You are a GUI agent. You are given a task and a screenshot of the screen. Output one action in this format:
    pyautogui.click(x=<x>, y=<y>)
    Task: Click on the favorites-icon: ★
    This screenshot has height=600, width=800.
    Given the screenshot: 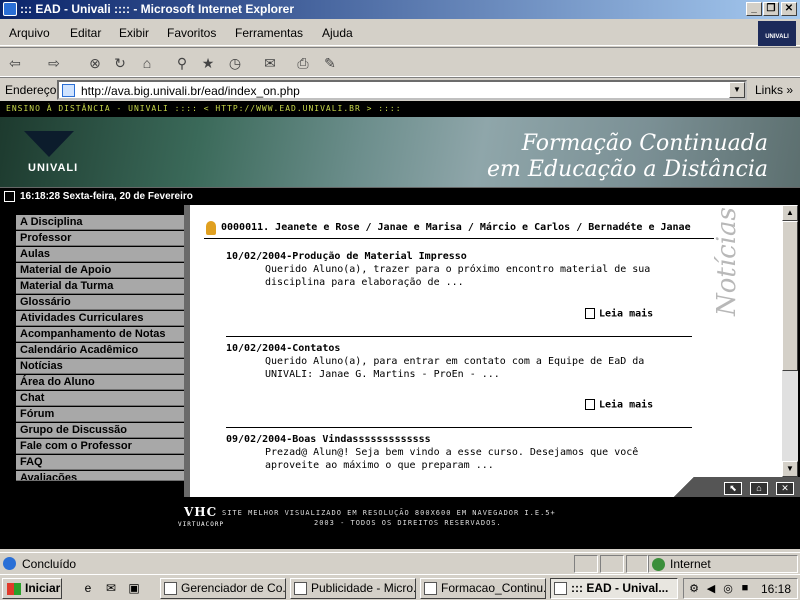 What is the action you would take?
    pyautogui.click(x=208, y=63)
    